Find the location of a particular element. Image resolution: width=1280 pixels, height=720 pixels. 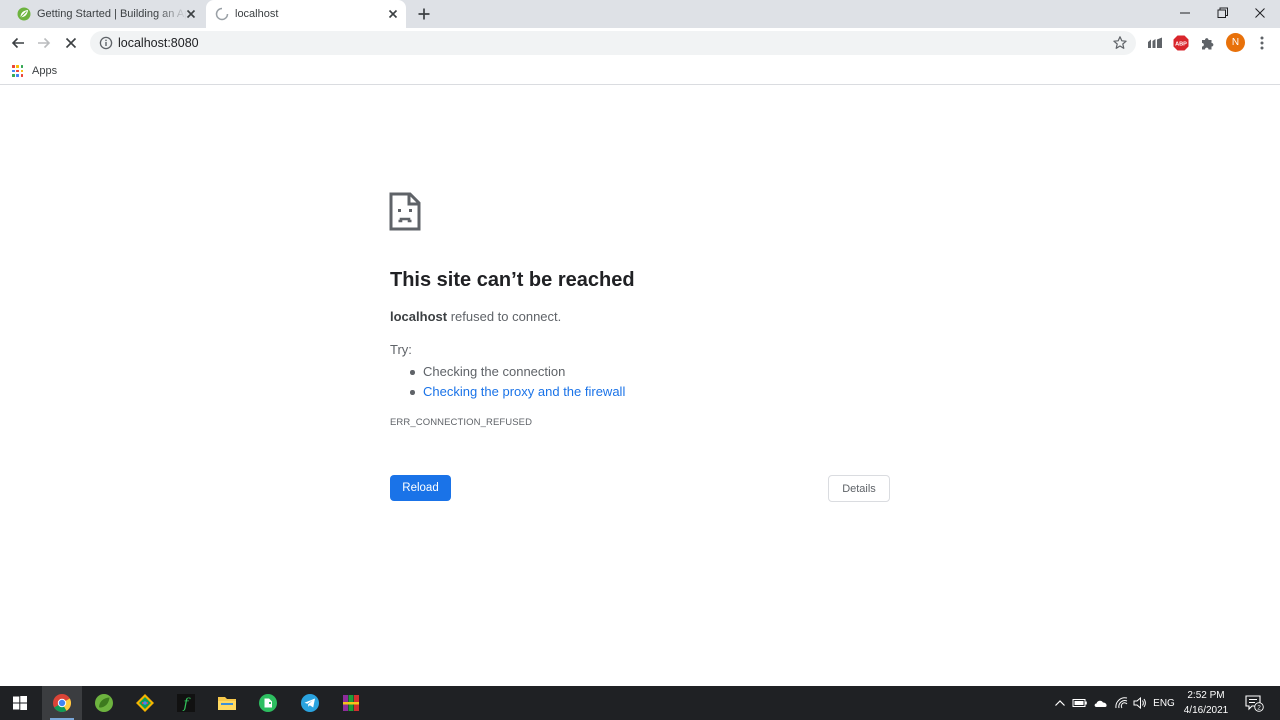

close-window-icon is located at coordinates (1260, 13).